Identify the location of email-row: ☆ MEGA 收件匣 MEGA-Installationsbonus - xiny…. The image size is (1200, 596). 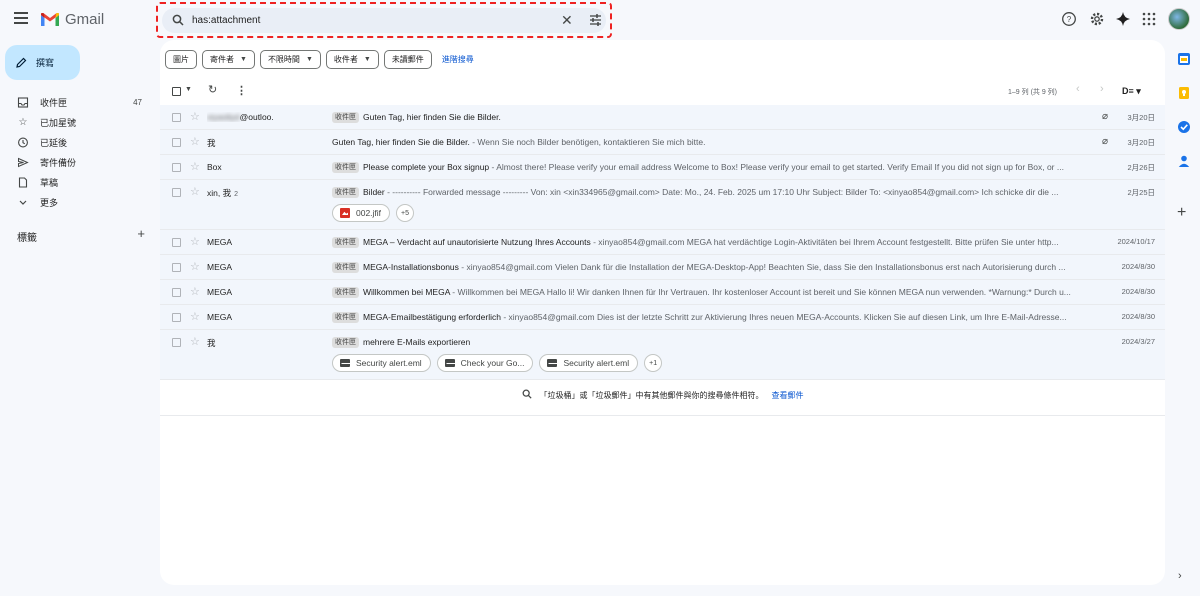
(662, 267).